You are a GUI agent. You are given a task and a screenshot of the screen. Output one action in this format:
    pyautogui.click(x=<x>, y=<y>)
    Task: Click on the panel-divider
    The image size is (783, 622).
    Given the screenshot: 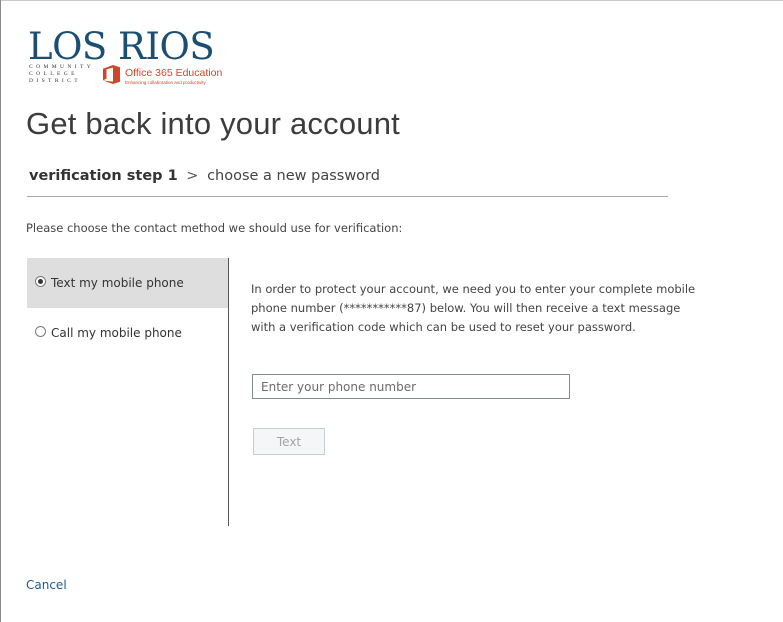 What is the action you would take?
    pyautogui.click(x=228, y=392)
    